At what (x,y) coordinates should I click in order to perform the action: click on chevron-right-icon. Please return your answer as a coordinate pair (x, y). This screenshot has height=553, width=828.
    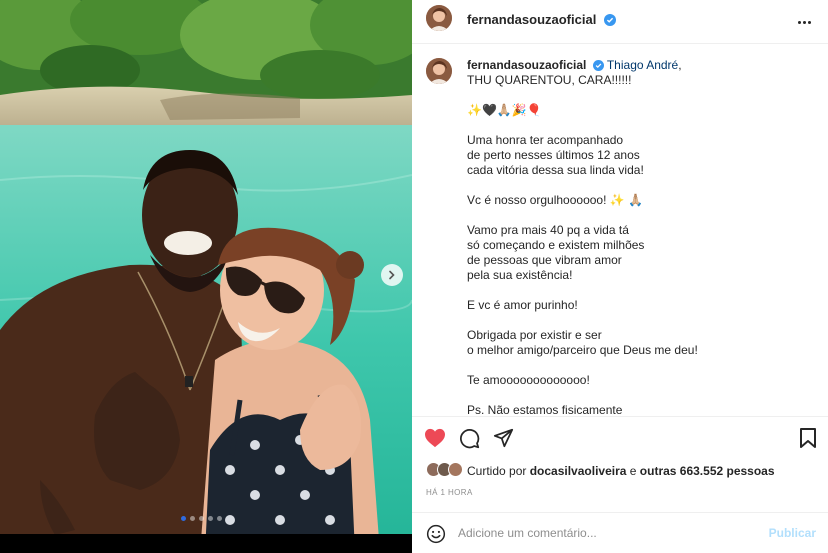
    Looking at the image, I should click on (392, 275).